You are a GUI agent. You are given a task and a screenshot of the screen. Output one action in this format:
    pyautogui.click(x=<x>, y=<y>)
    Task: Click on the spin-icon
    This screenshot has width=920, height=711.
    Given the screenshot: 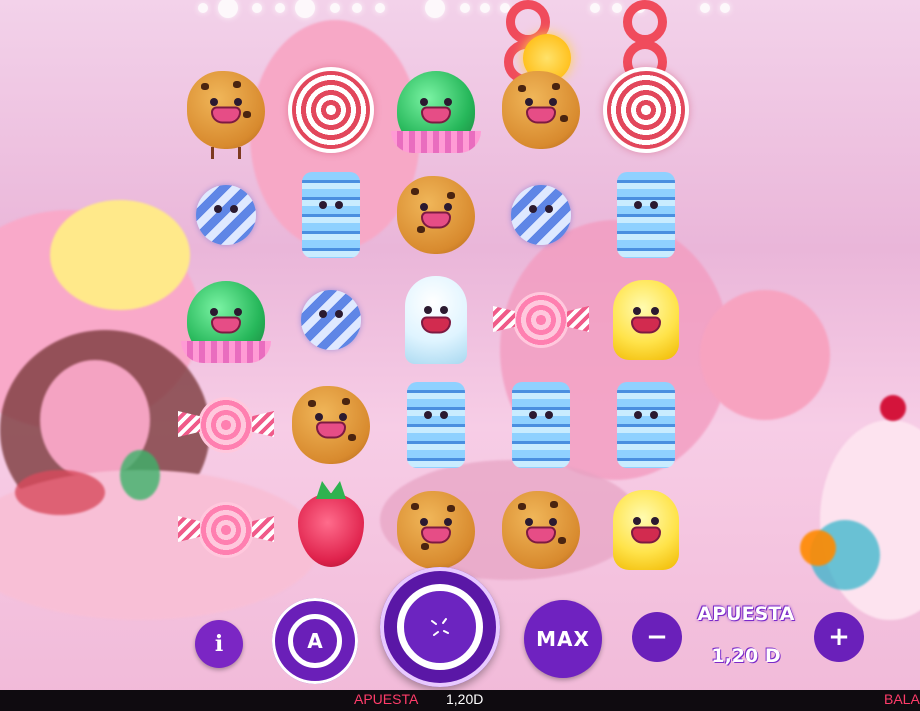 What is the action you would take?
    pyautogui.click(x=440, y=627)
    